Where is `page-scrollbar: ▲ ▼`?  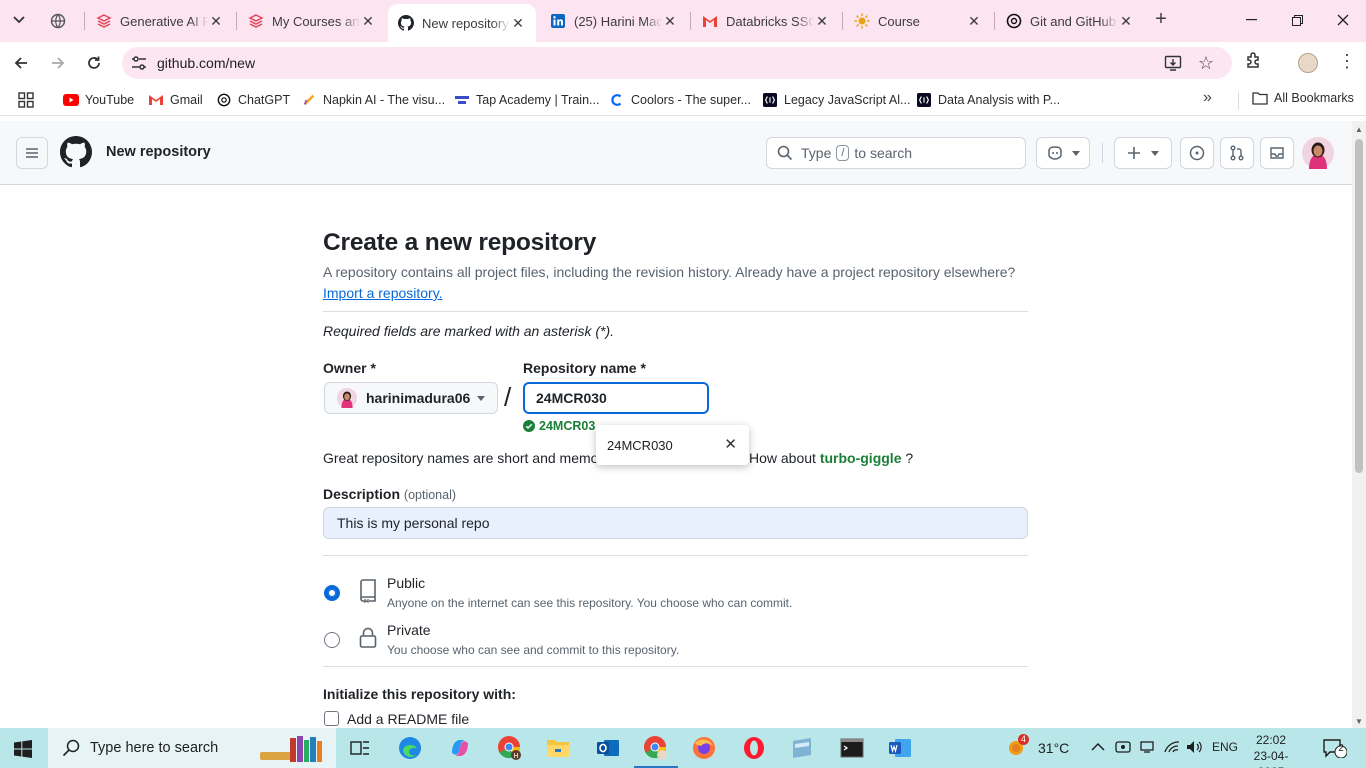 page-scrollbar: ▲ ▼ is located at coordinates (1359, 424).